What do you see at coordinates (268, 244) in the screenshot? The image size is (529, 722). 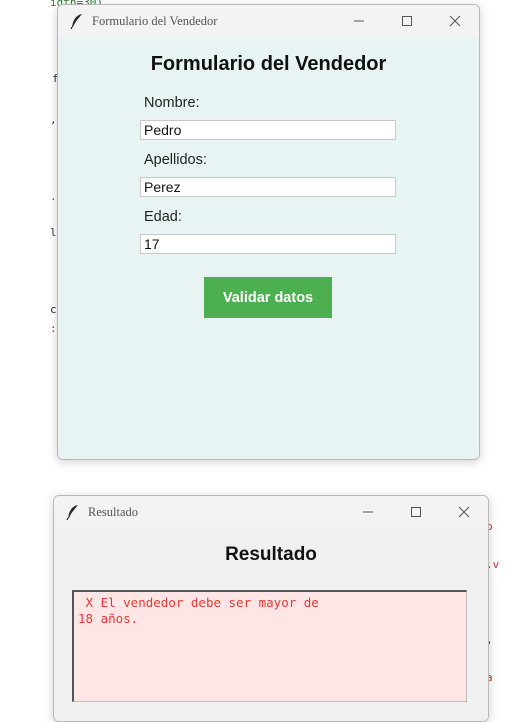 I see `edad-input: 17` at bounding box center [268, 244].